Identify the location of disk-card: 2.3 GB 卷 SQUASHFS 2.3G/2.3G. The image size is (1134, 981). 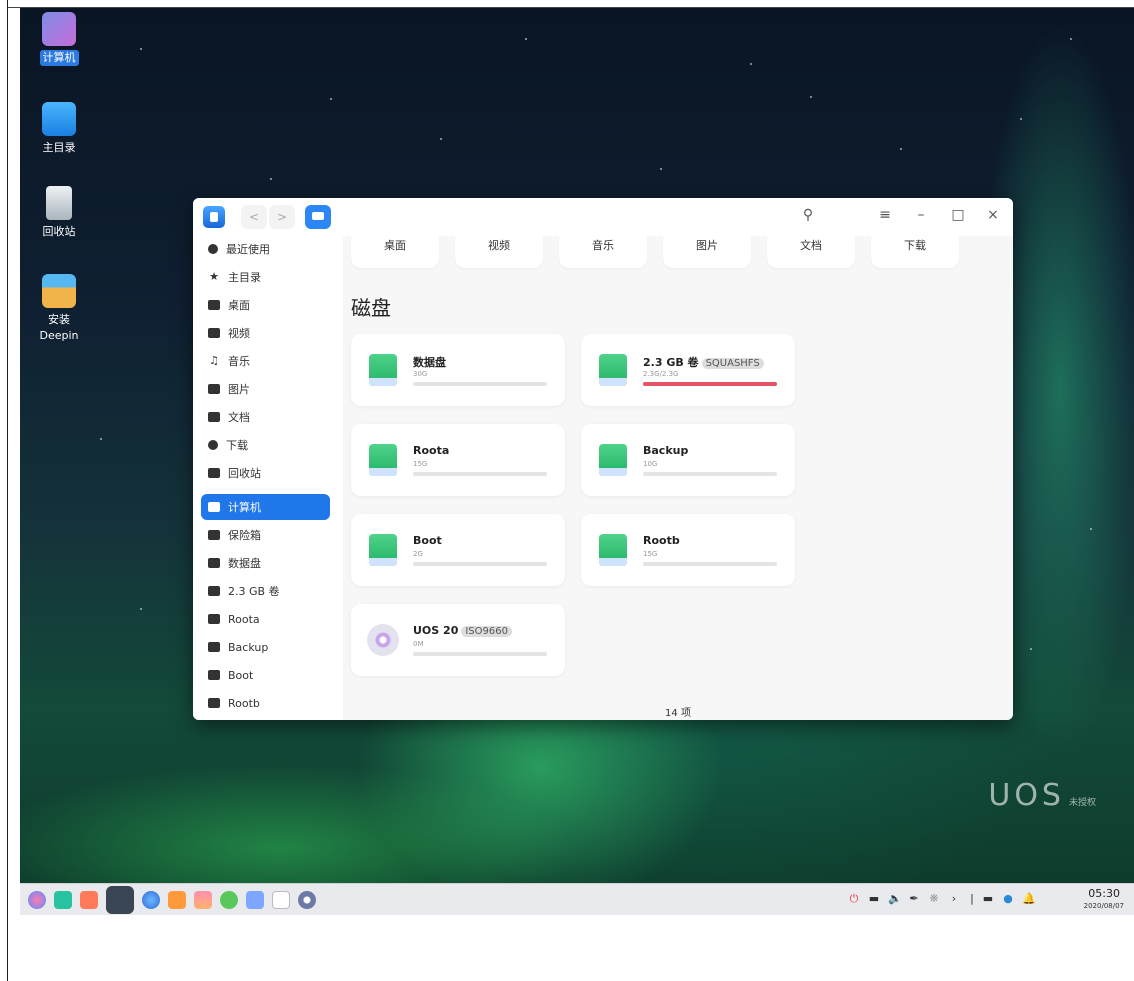
(688, 370).